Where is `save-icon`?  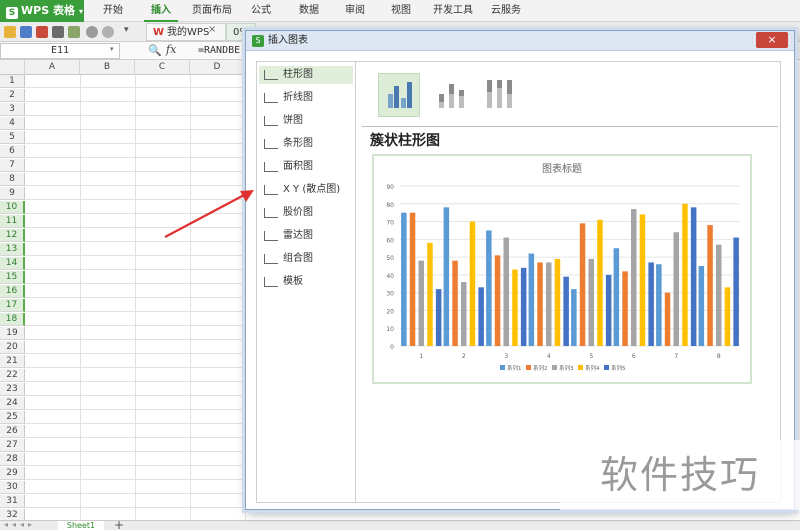
save-icon is located at coordinates (26, 32).